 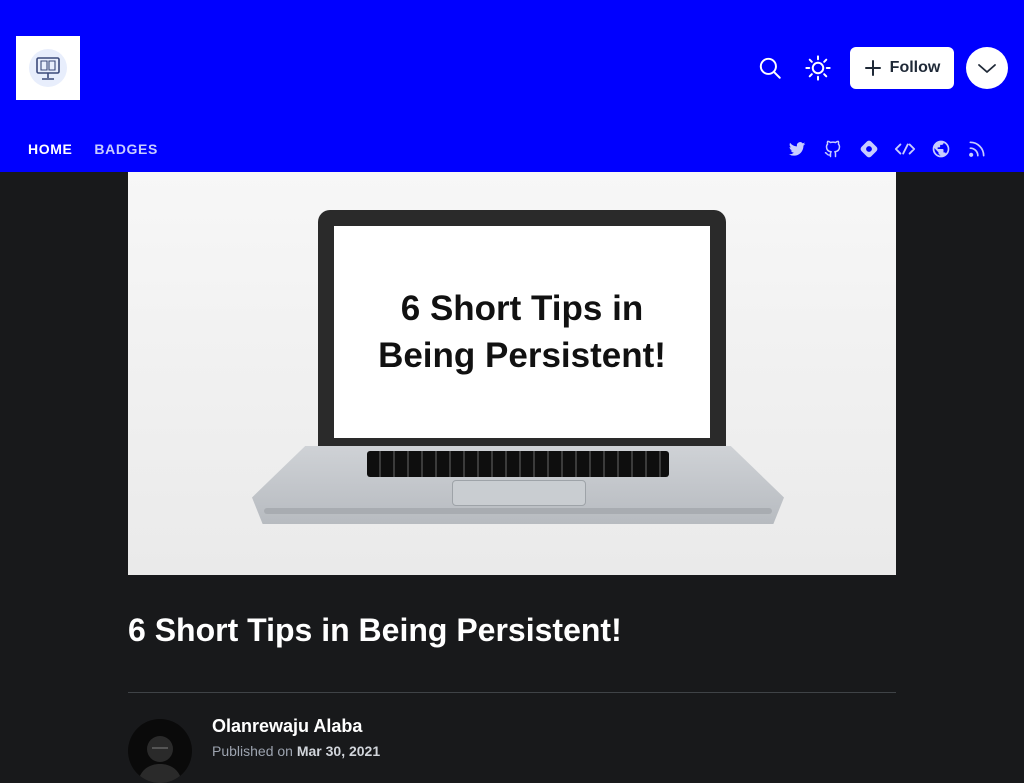 I want to click on follow-button: Follow, so click(x=902, y=68).